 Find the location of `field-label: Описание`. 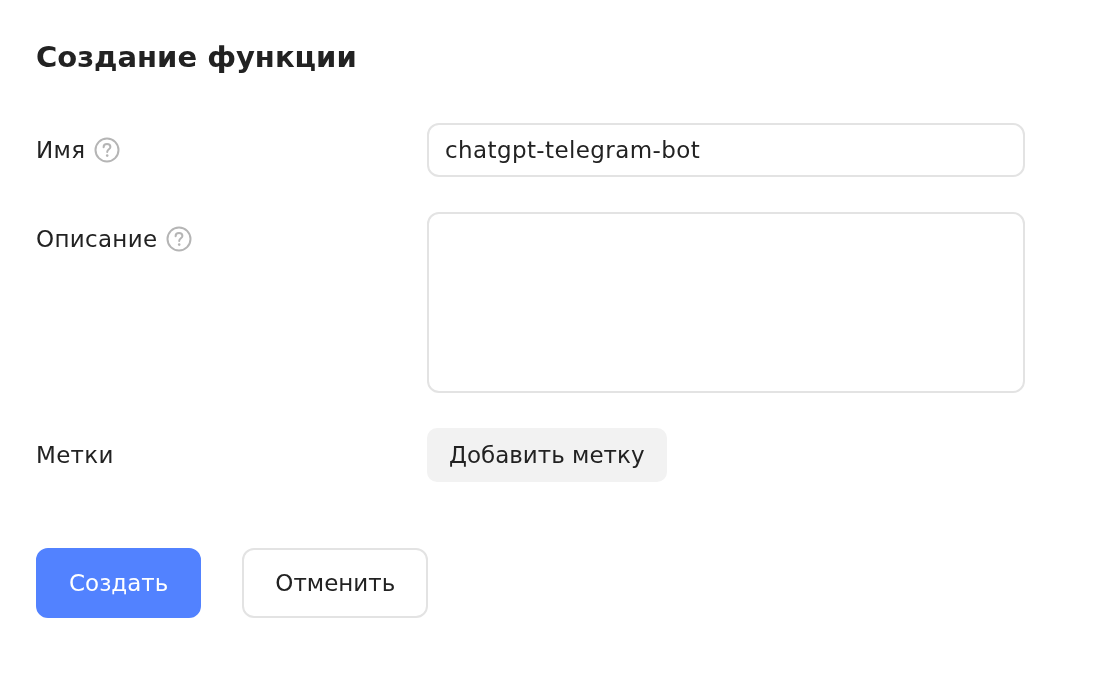

field-label: Описание is located at coordinates (97, 239).